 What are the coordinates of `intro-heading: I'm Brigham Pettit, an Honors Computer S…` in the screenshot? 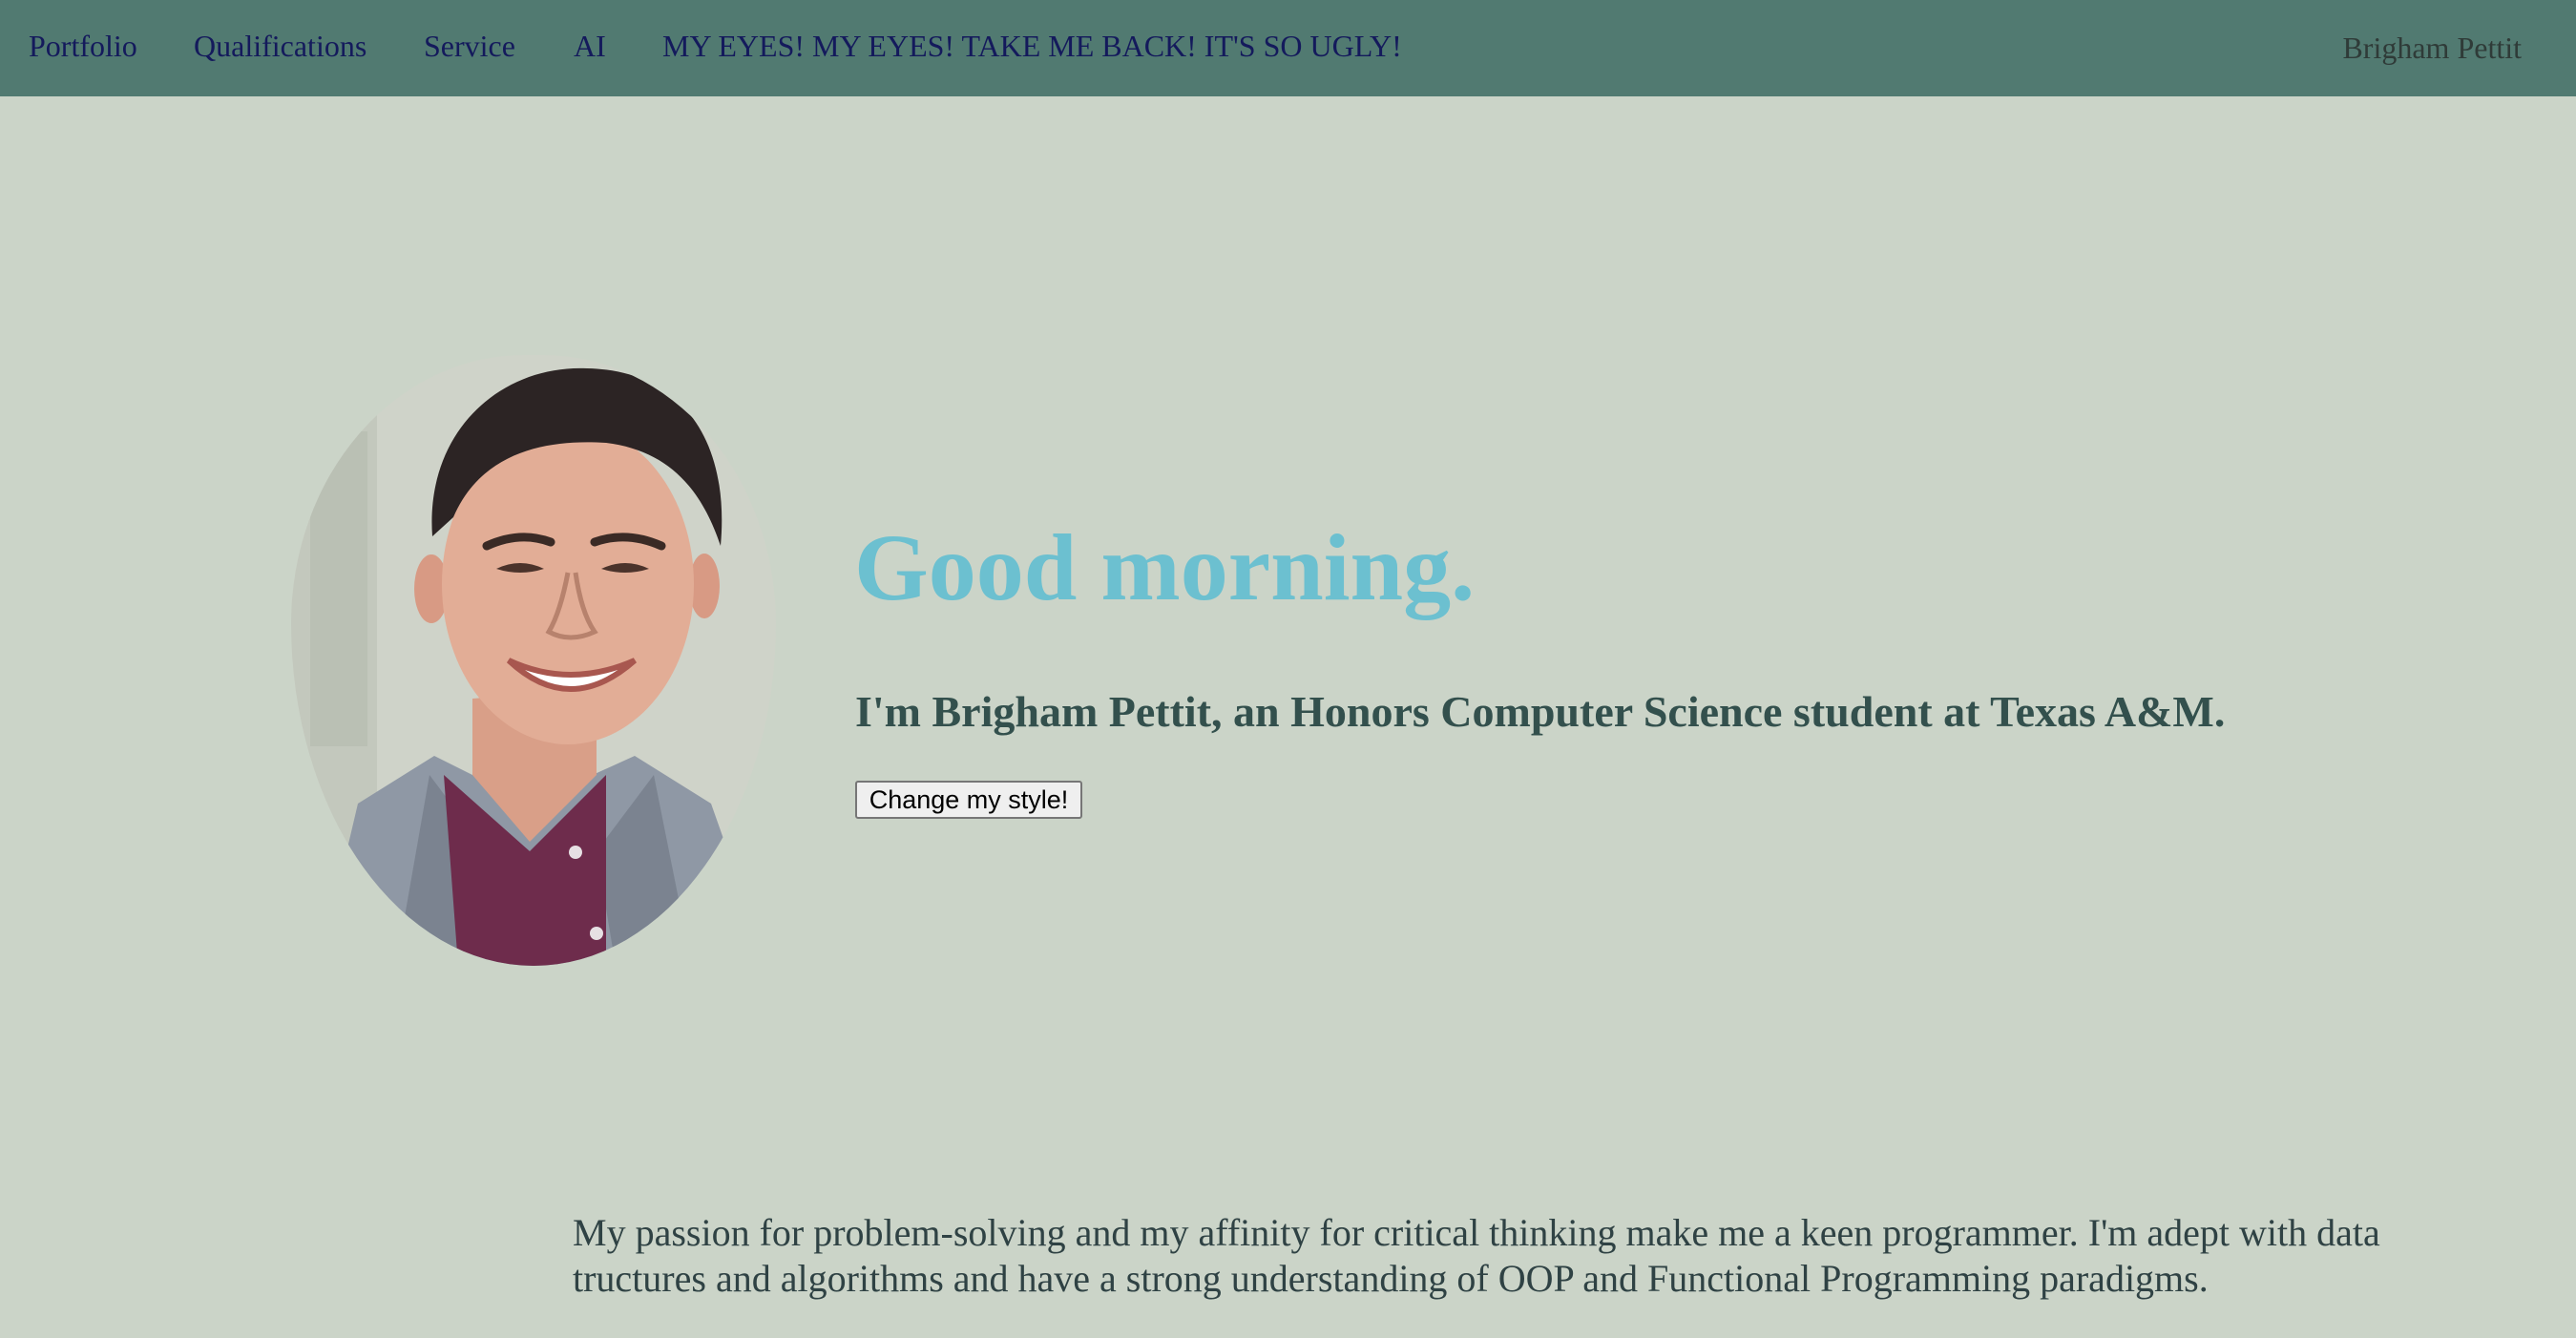 It's located at (1540, 711).